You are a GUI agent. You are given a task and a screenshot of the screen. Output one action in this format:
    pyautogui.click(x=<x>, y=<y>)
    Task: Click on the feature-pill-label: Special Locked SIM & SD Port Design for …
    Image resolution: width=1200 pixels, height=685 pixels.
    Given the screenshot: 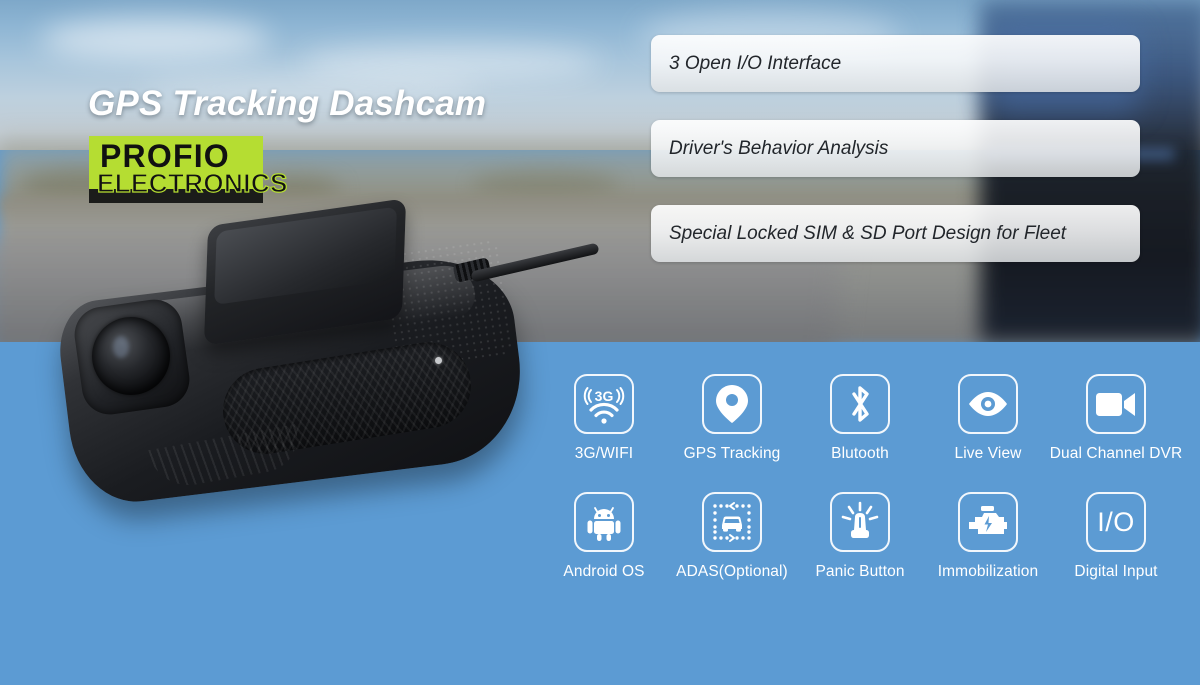 What is the action you would take?
    pyautogui.click(x=868, y=233)
    